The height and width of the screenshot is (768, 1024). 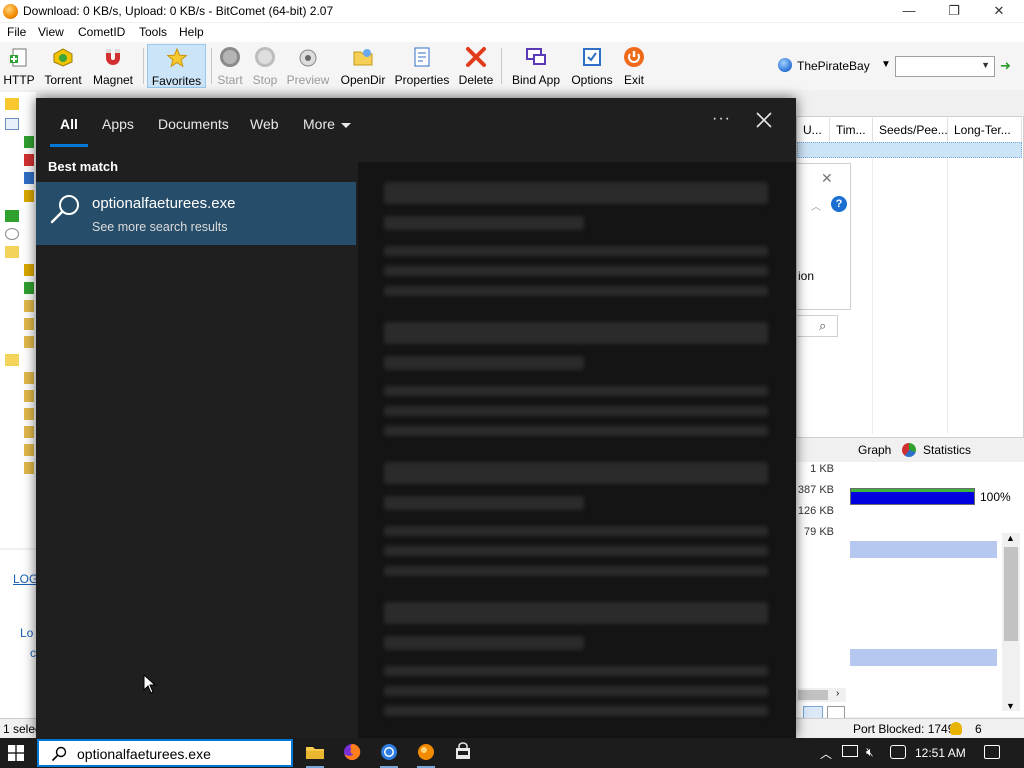 What do you see at coordinates (51, 32) in the screenshot?
I see `menu-view: View` at bounding box center [51, 32].